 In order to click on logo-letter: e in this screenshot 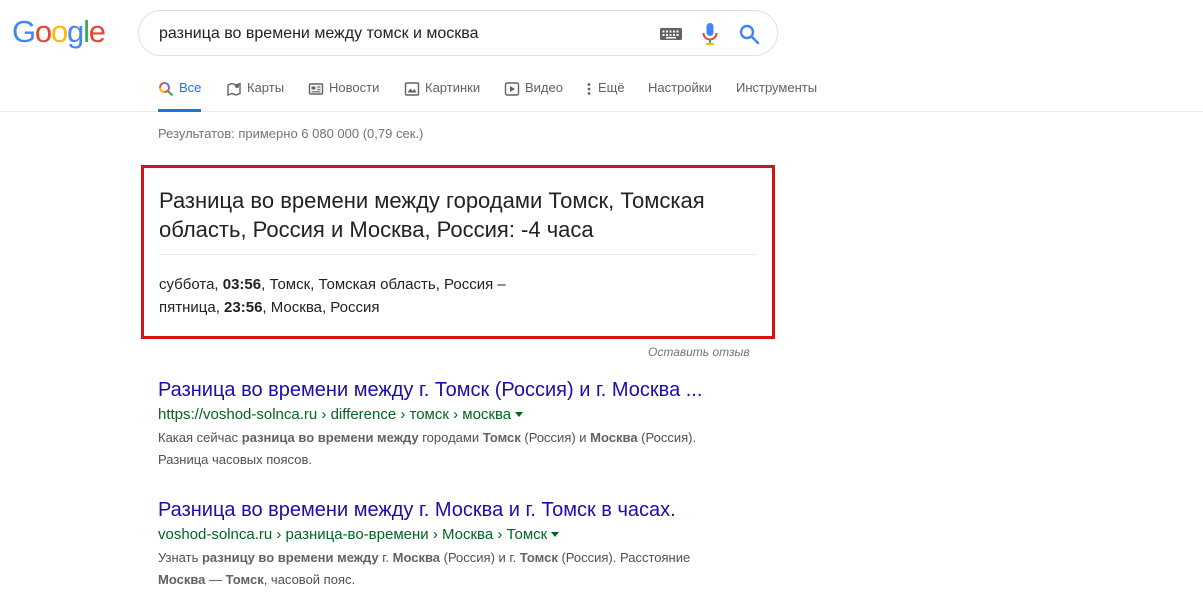, I will do `click(97, 31)`.